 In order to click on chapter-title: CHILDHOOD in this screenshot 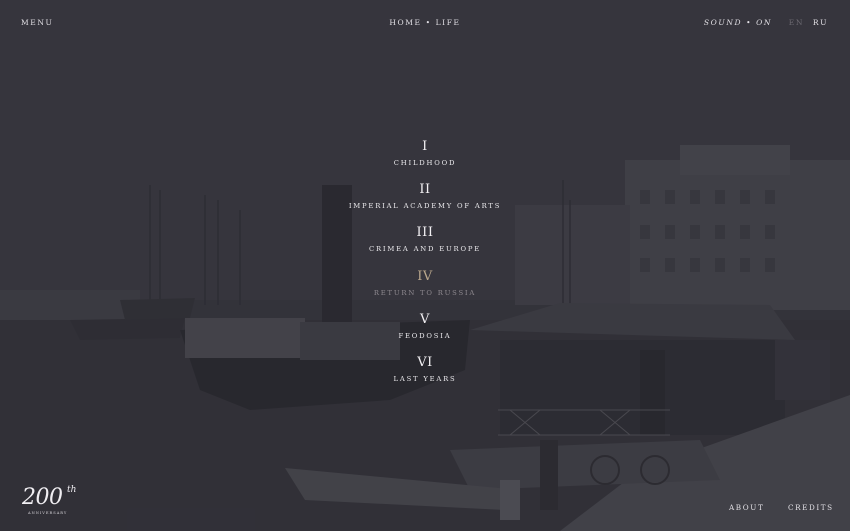, I will do `click(425, 163)`.